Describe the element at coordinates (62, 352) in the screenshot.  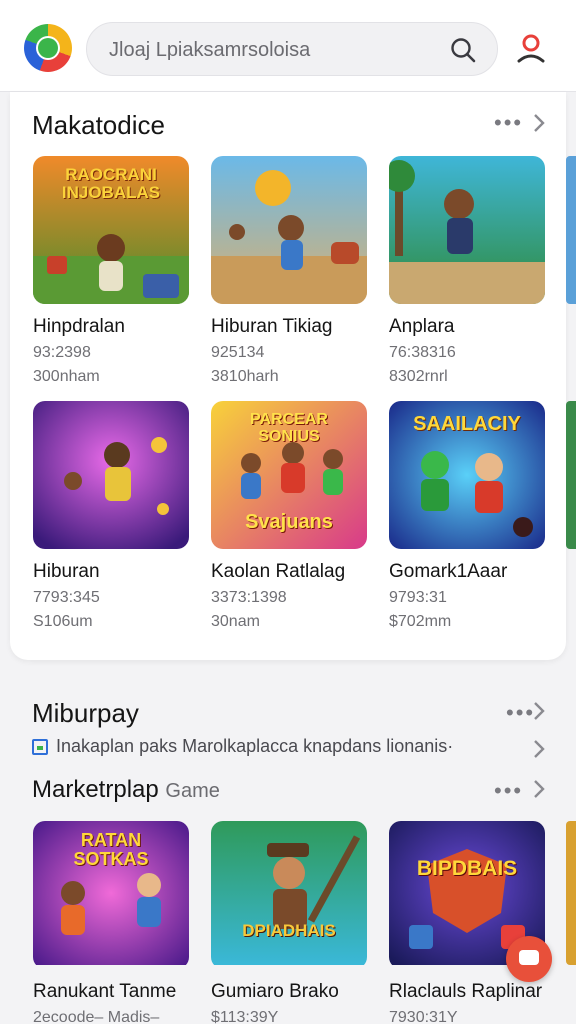
I see `game-stat: 93:2398` at that location.